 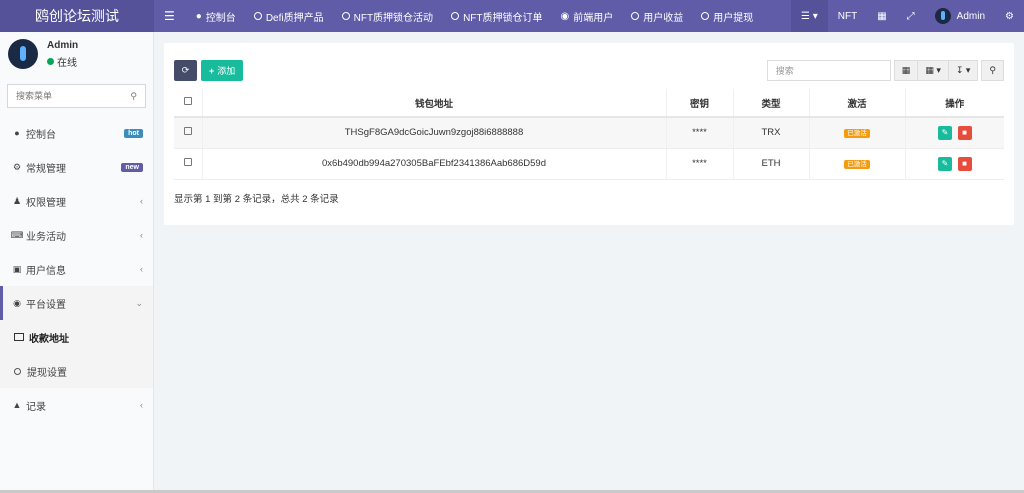 I want to click on chevron-down-icon: ⌄, so click(x=139, y=302).